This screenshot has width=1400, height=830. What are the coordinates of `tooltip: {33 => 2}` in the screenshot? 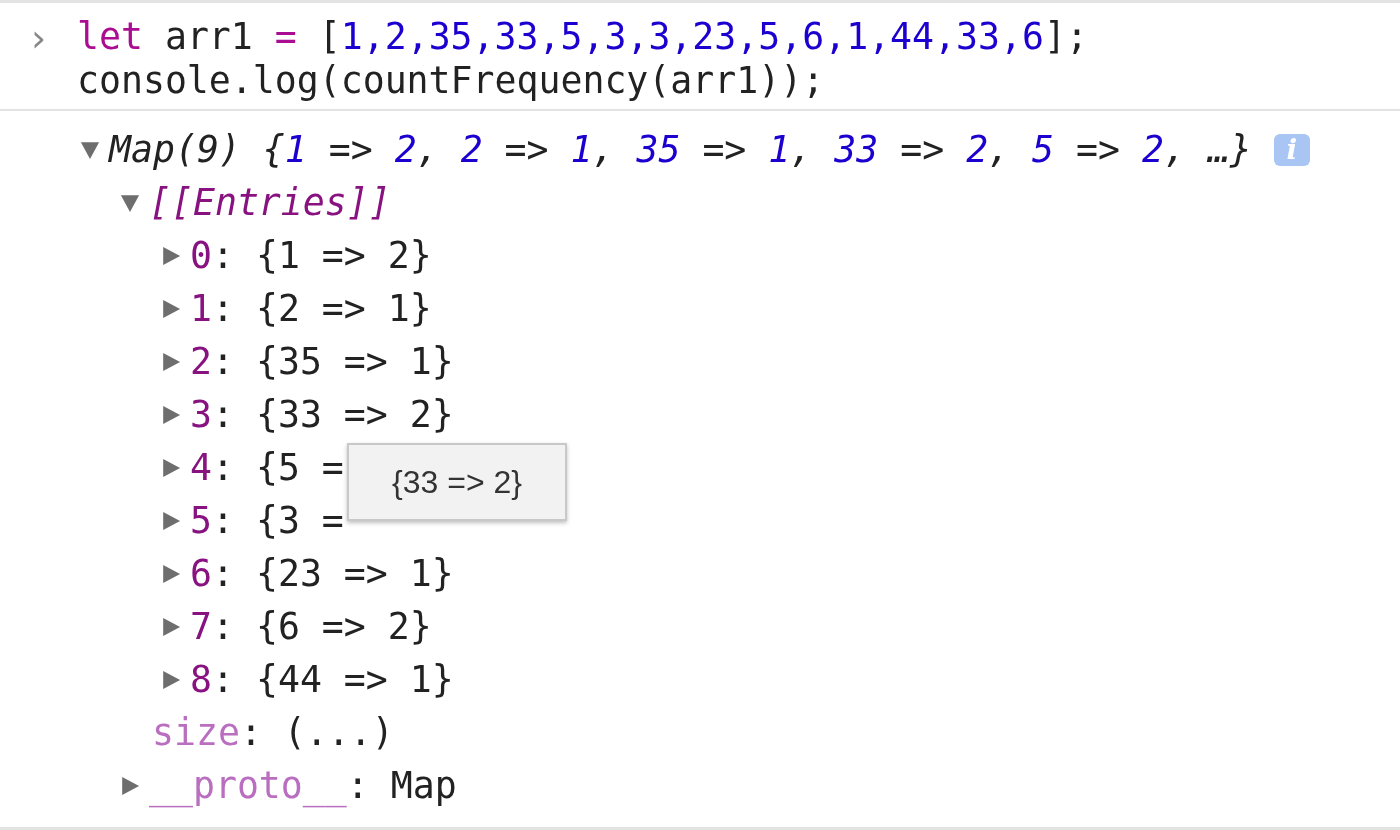 It's located at (457, 482).